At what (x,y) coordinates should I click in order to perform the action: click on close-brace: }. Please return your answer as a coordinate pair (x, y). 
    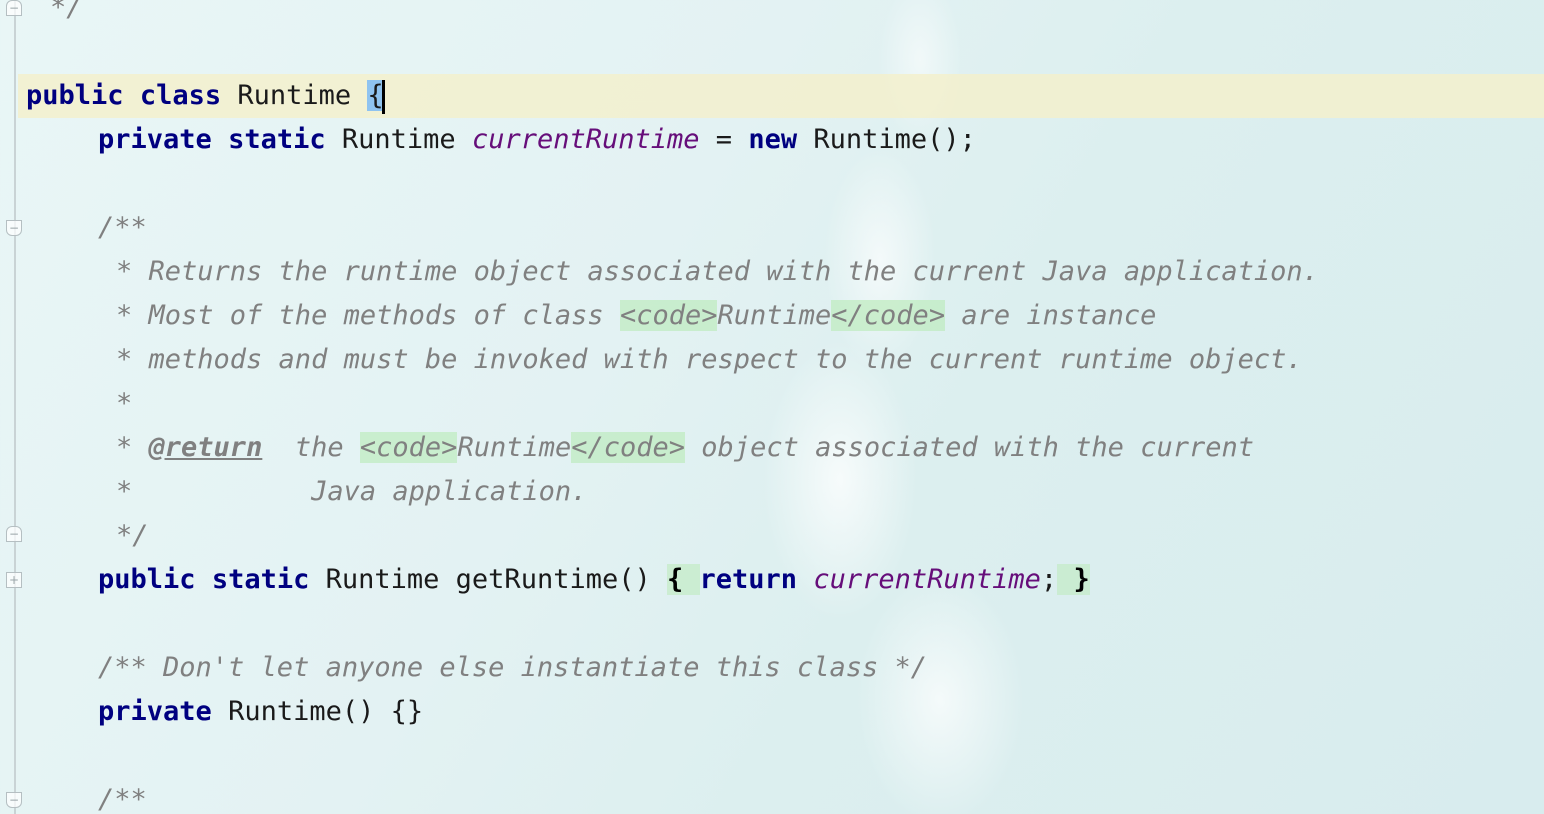
    Looking at the image, I should click on (1081, 579).